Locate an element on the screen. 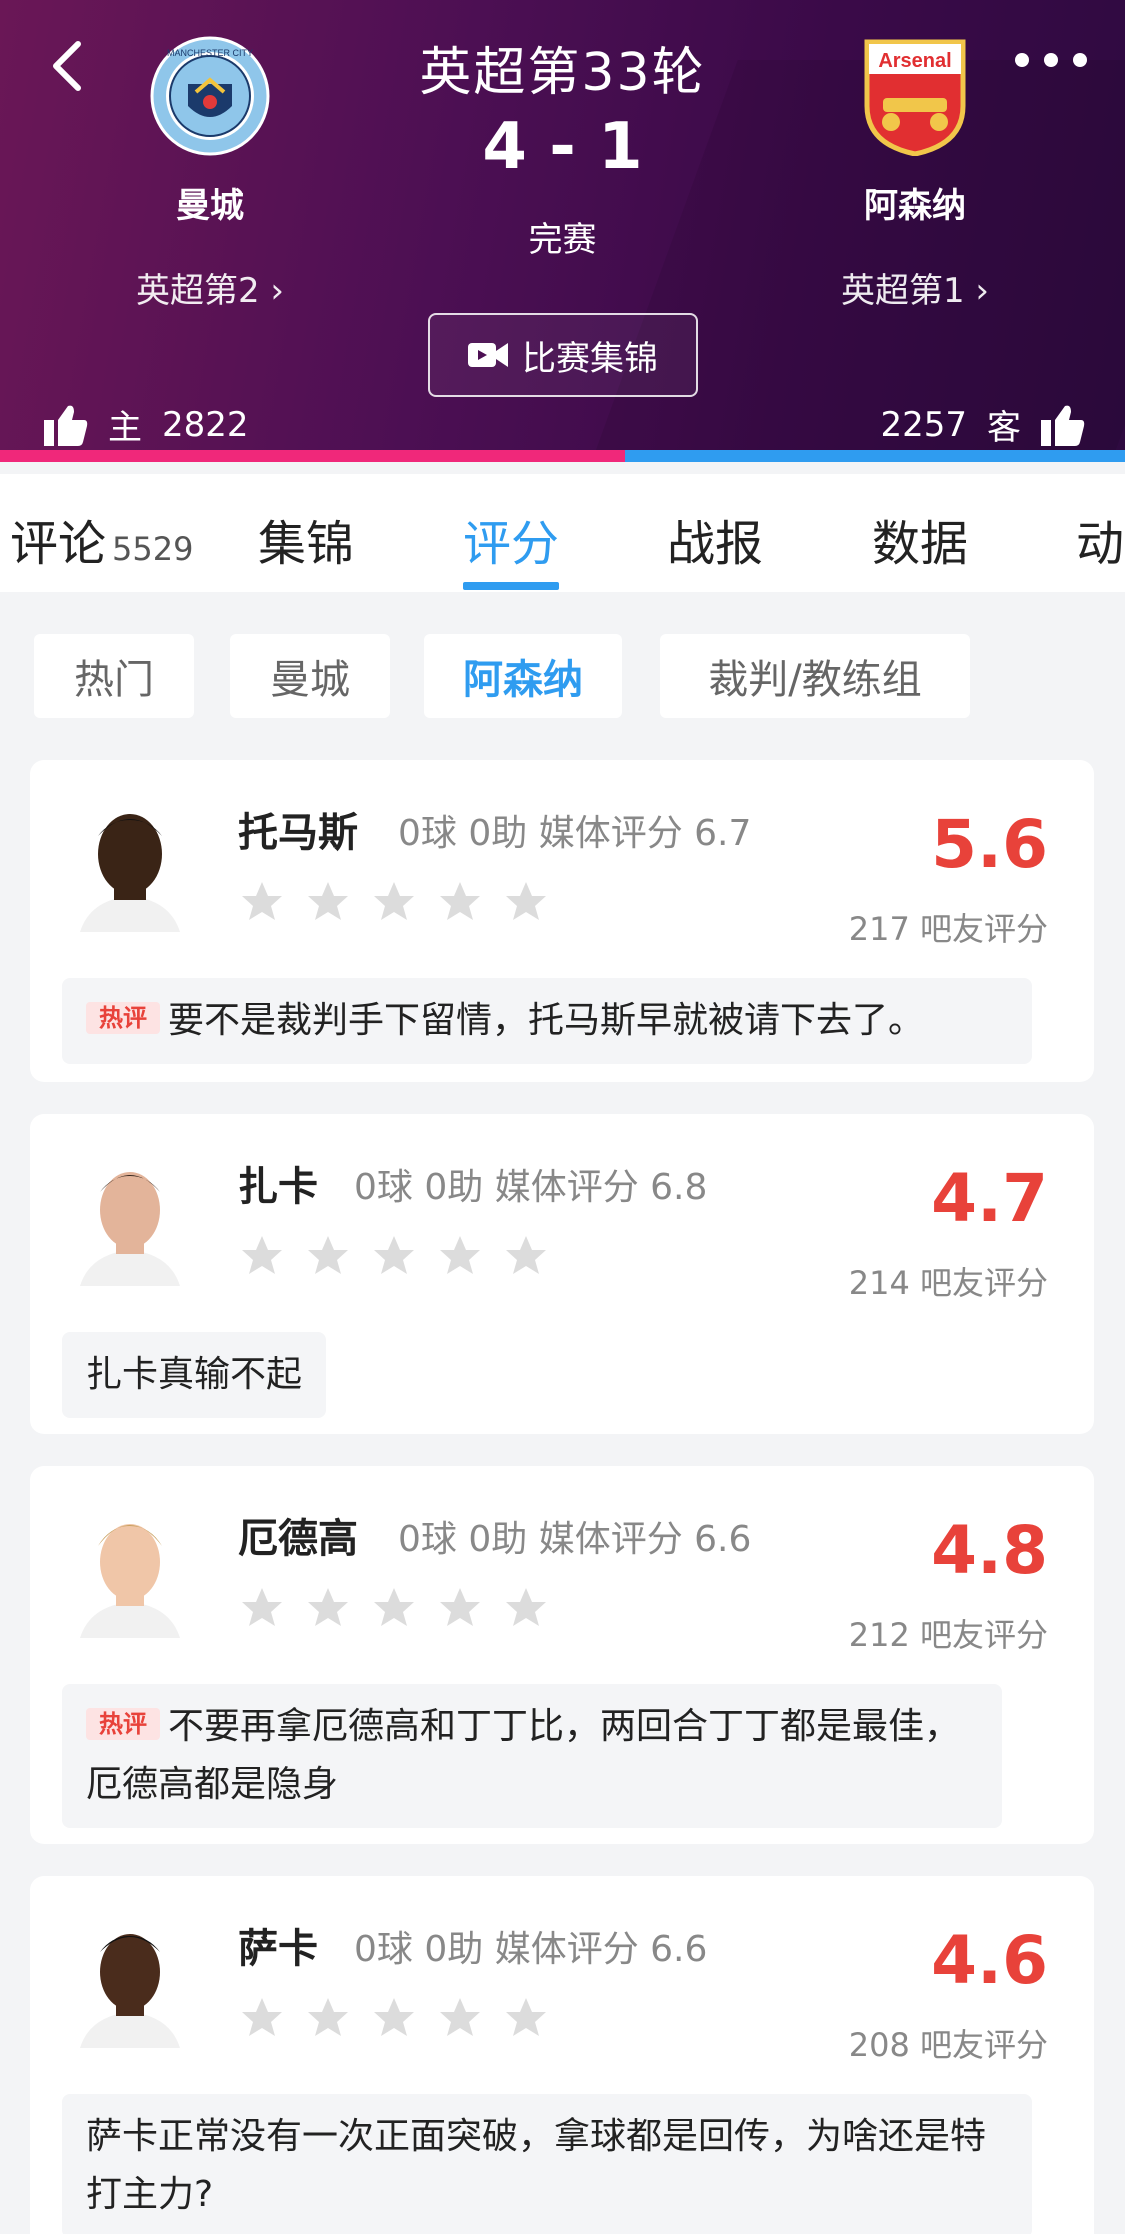 Image resolution: width=1125 pixels, height=2234 pixels. fan-rating-count: 208 吧友评分 is located at coordinates (948, 2045).